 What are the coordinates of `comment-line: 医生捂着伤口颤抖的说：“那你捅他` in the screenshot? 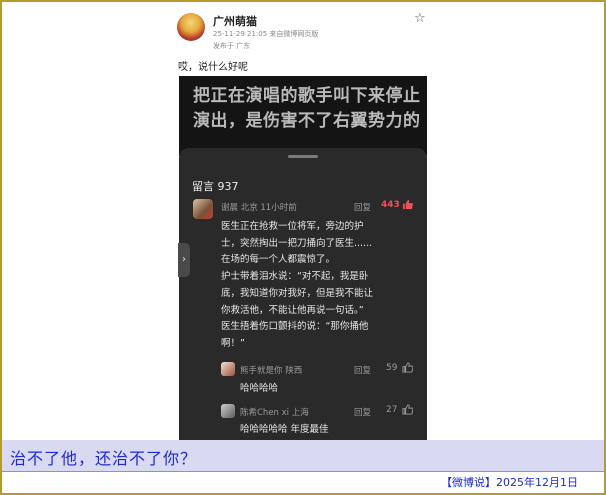 It's located at (295, 327).